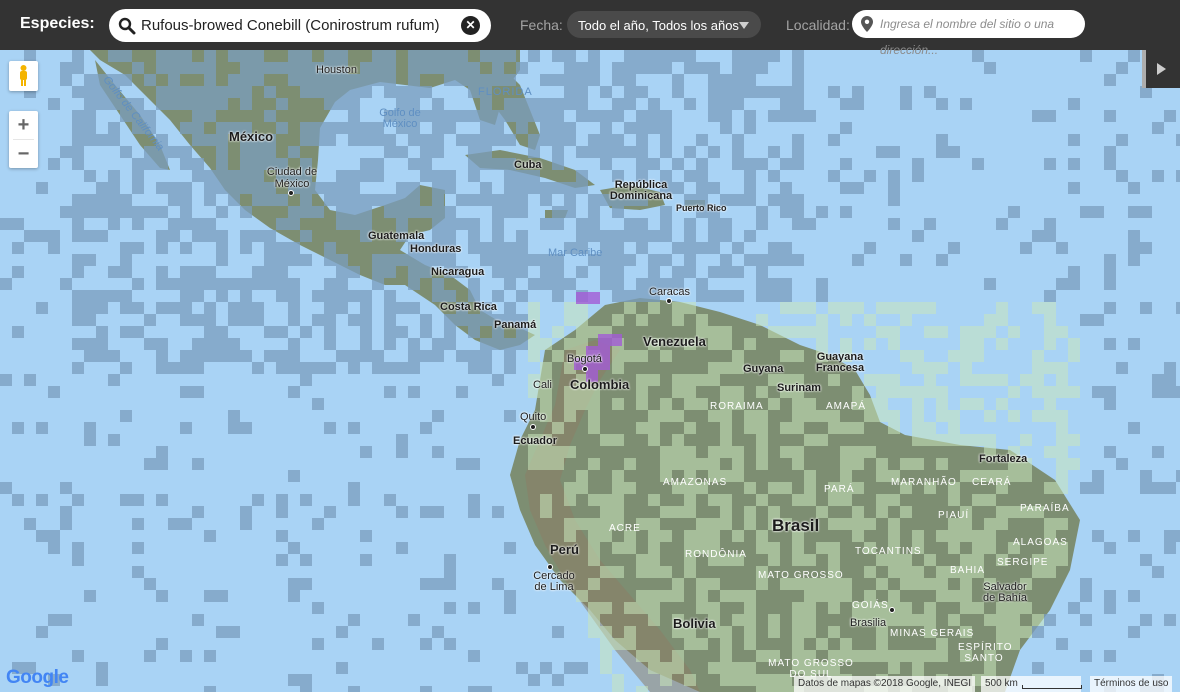 Image resolution: width=1180 pixels, height=692 pixels. Describe the element at coordinates (1161, 69) in the screenshot. I see `side-panel-toggle-button` at that location.